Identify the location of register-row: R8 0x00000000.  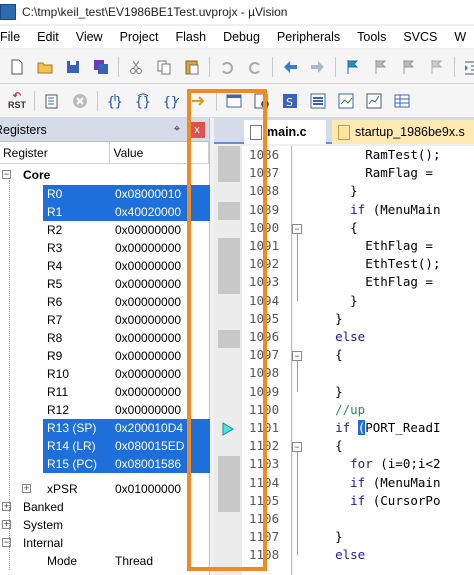
(105, 338).